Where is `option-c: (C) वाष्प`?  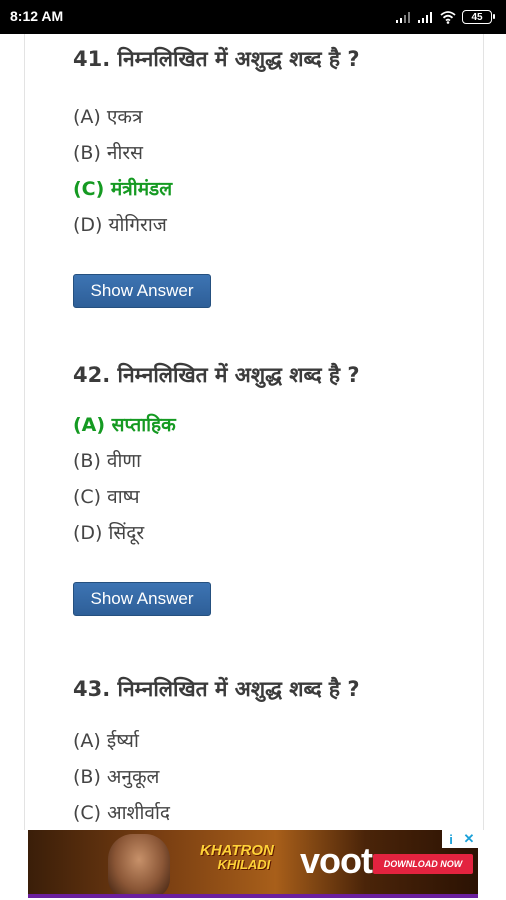 option-c: (C) वाष्प is located at coordinates (106, 497).